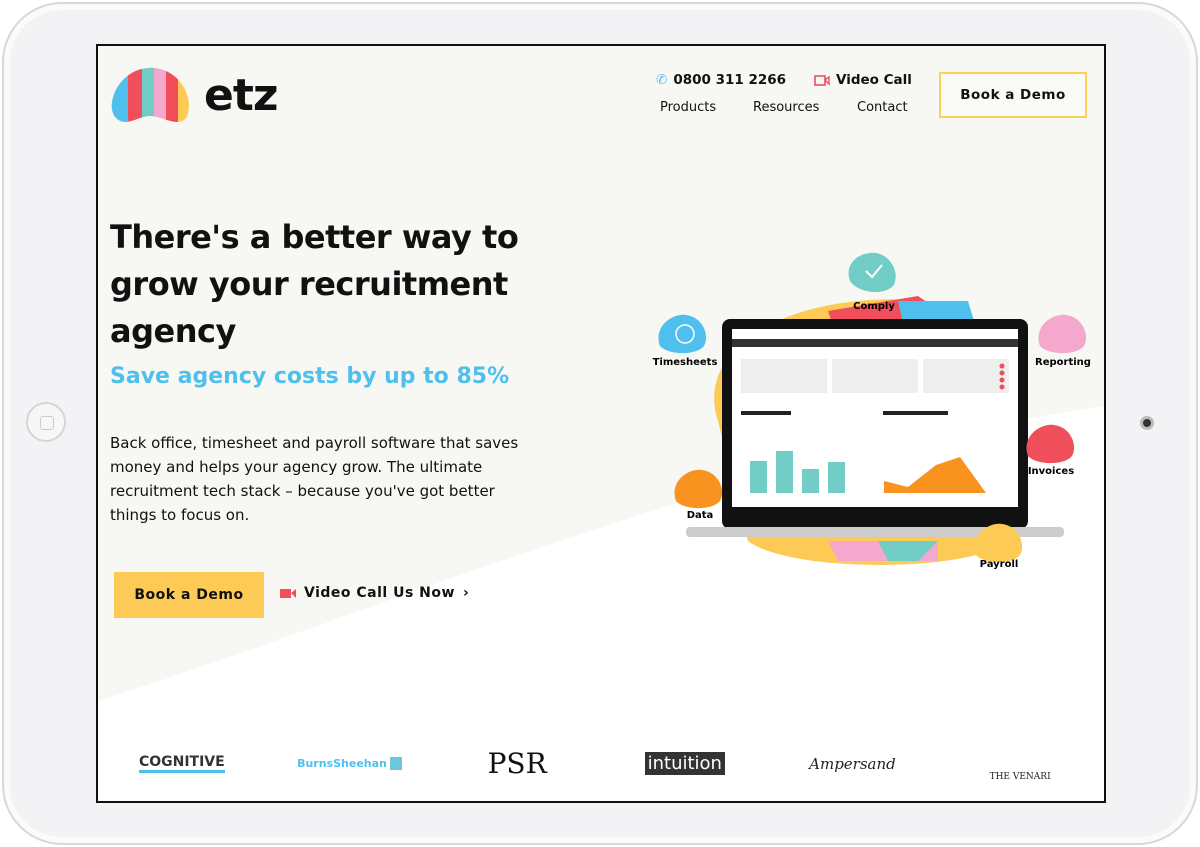 Image resolution: width=1200 pixels, height=847 pixels. I want to click on svg-text: Reporting, so click(1063, 362).